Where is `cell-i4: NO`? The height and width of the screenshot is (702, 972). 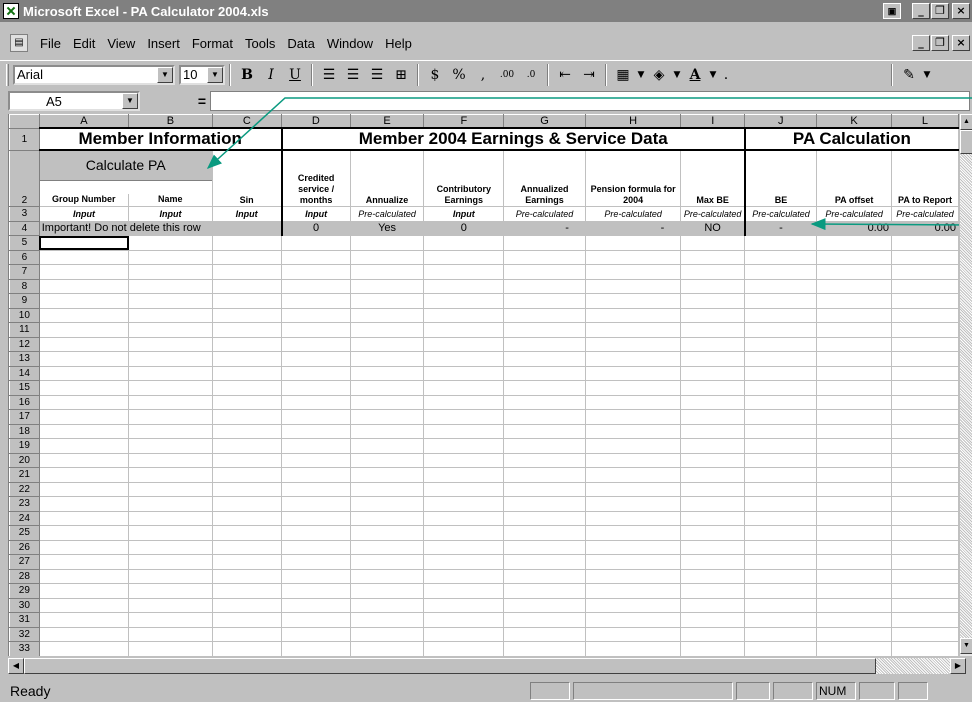 cell-i4: NO is located at coordinates (713, 228).